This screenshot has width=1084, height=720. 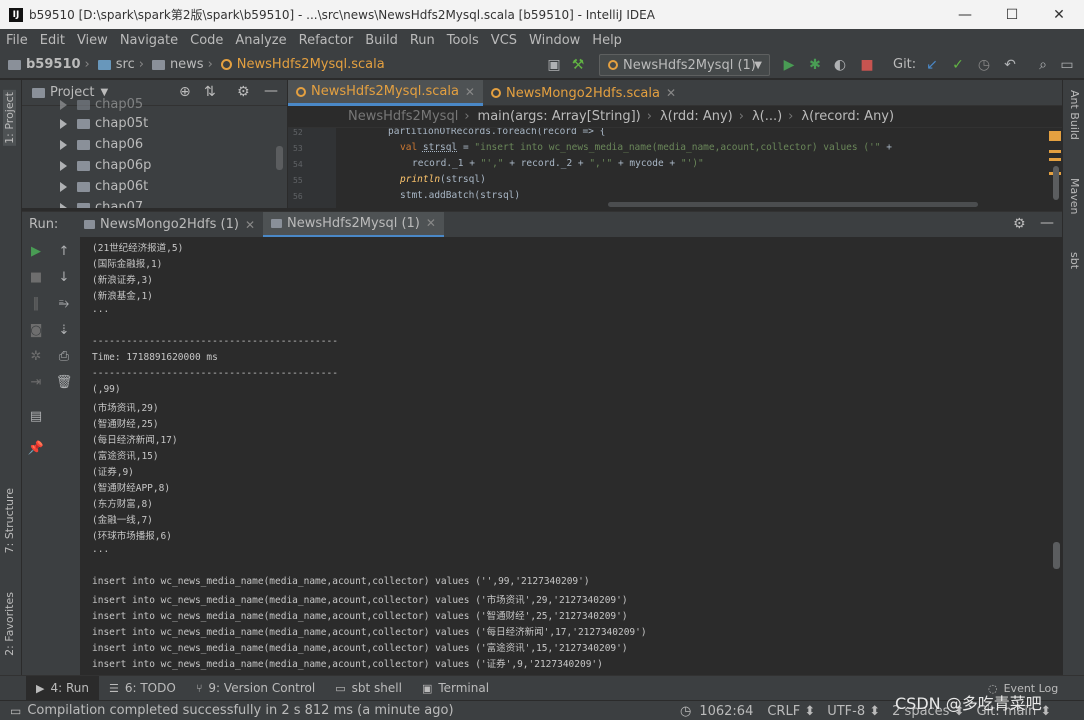 What do you see at coordinates (1074, 196) in the screenshot?
I see `maven-tool-tab: Maven` at bounding box center [1074, 196].